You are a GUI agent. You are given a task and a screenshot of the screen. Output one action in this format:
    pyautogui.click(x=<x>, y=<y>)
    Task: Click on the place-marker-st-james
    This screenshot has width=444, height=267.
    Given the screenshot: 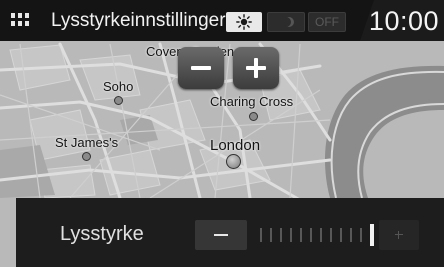 What is the action you would take?
    pyautogui.click(x=86, y=156)
    